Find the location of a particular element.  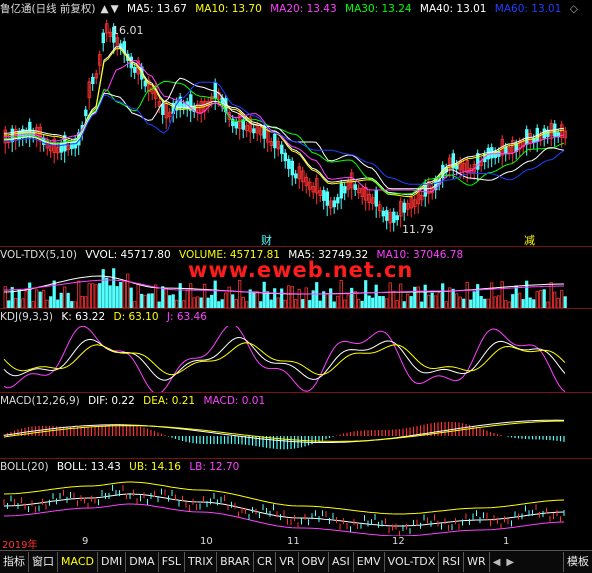

tab-macd: MACD is located at coordinates (78, 562).